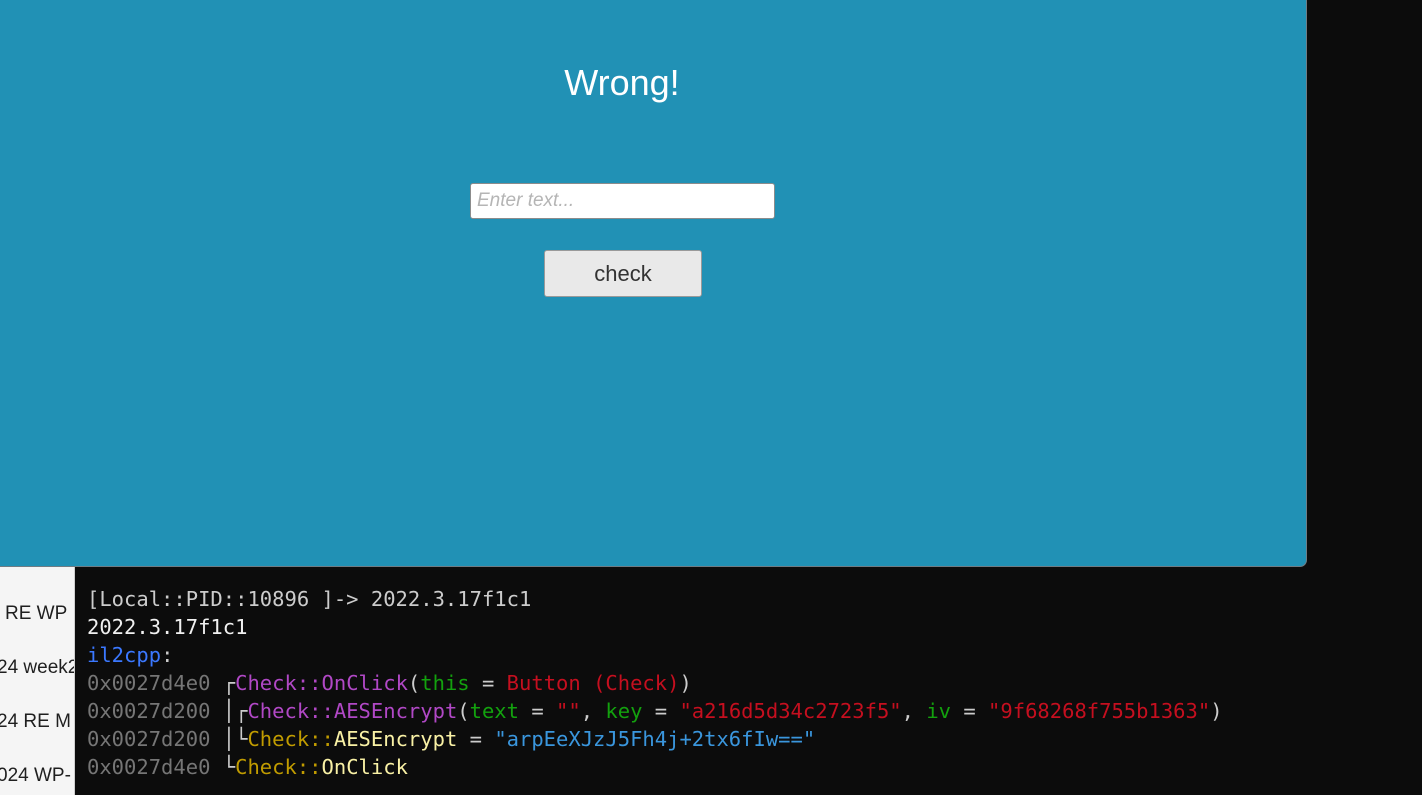 This screenshot has height=795, width=1422. I want to click on terminal-line: [Local::PID::10896 ]-> 2022.3.17f1c1, so click(309, 599).